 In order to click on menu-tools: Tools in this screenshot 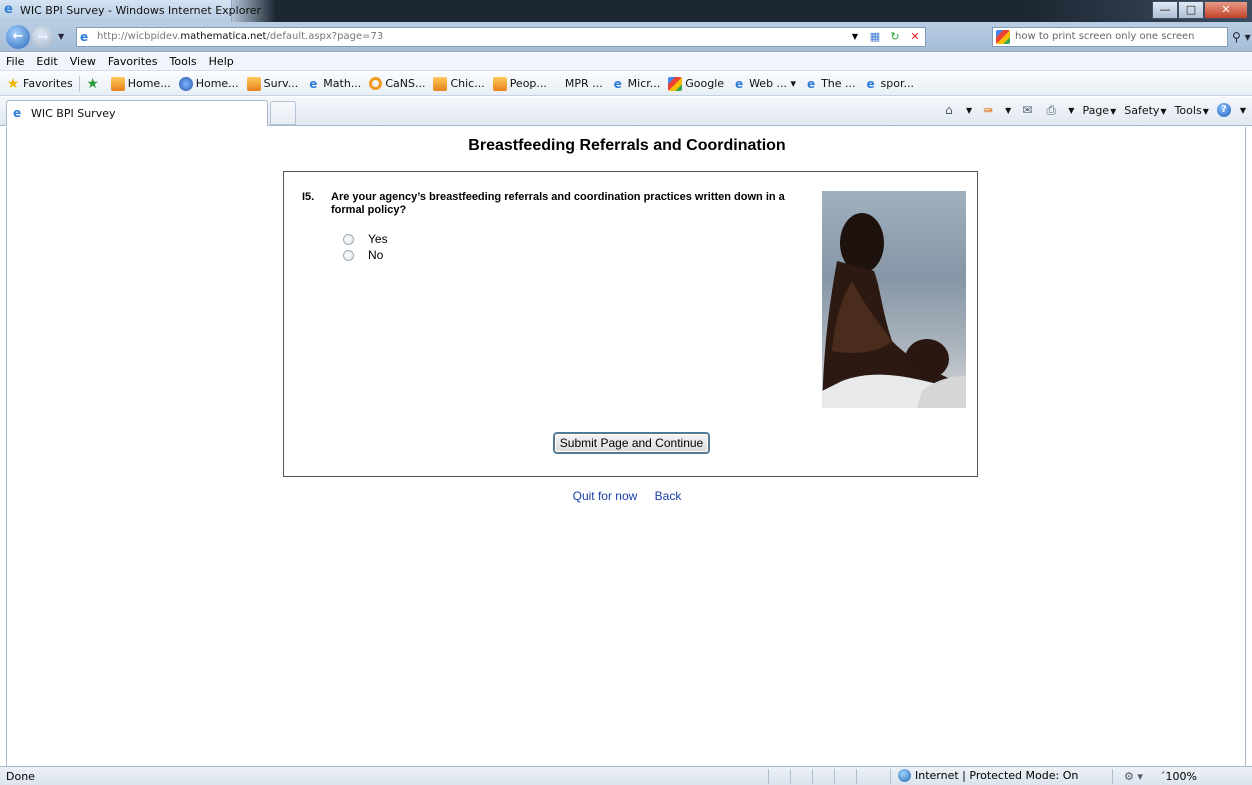, I will do `click(183, 61)`.